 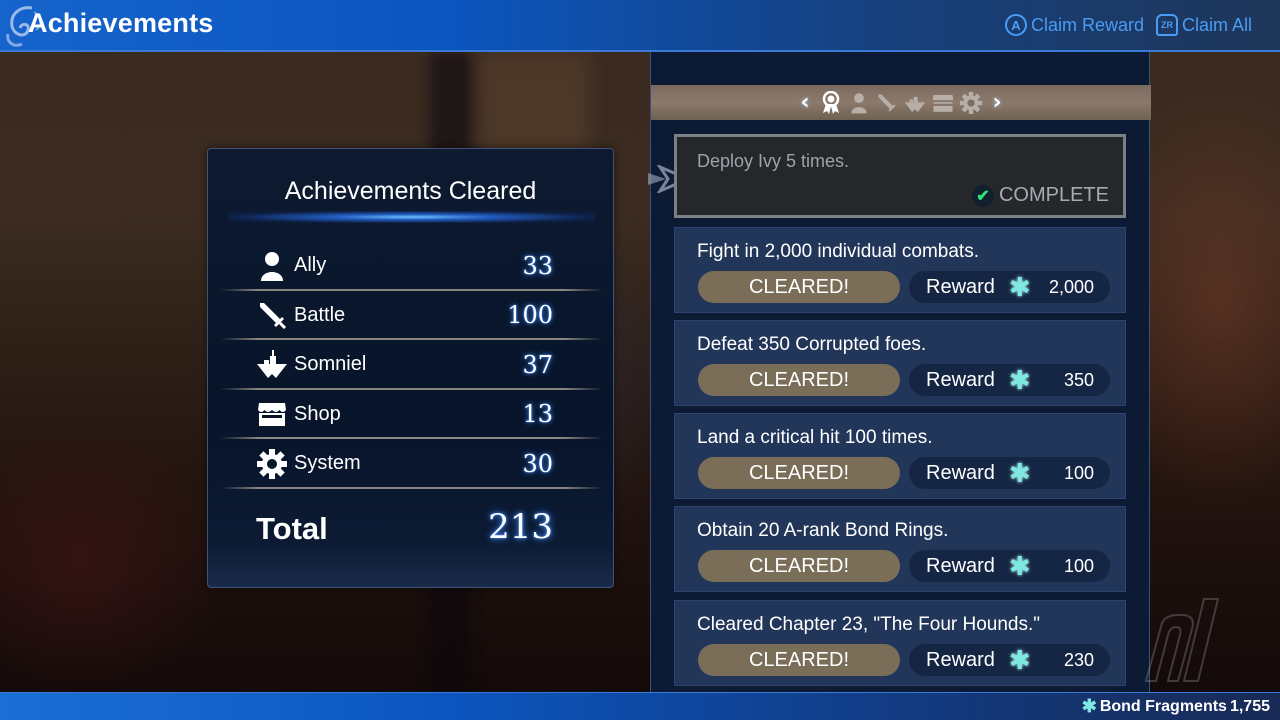 I want to click on claim-reward-label: Claim Reward, so click(x=1087, y=24).